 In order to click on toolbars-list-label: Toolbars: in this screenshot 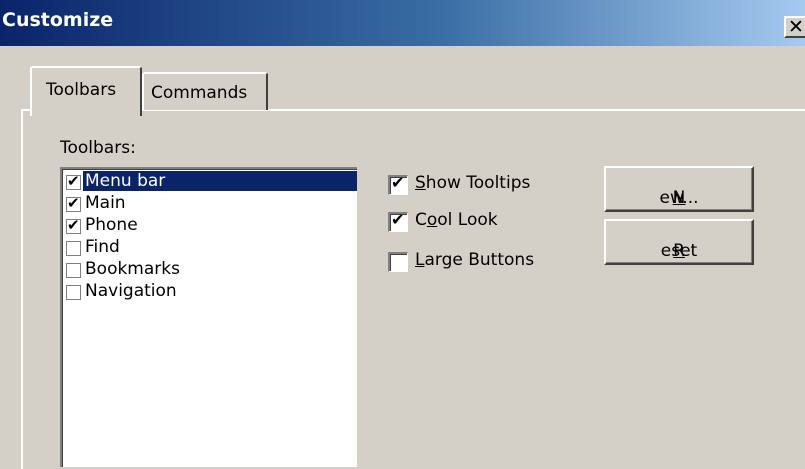, I will do `click(98, 148)`.